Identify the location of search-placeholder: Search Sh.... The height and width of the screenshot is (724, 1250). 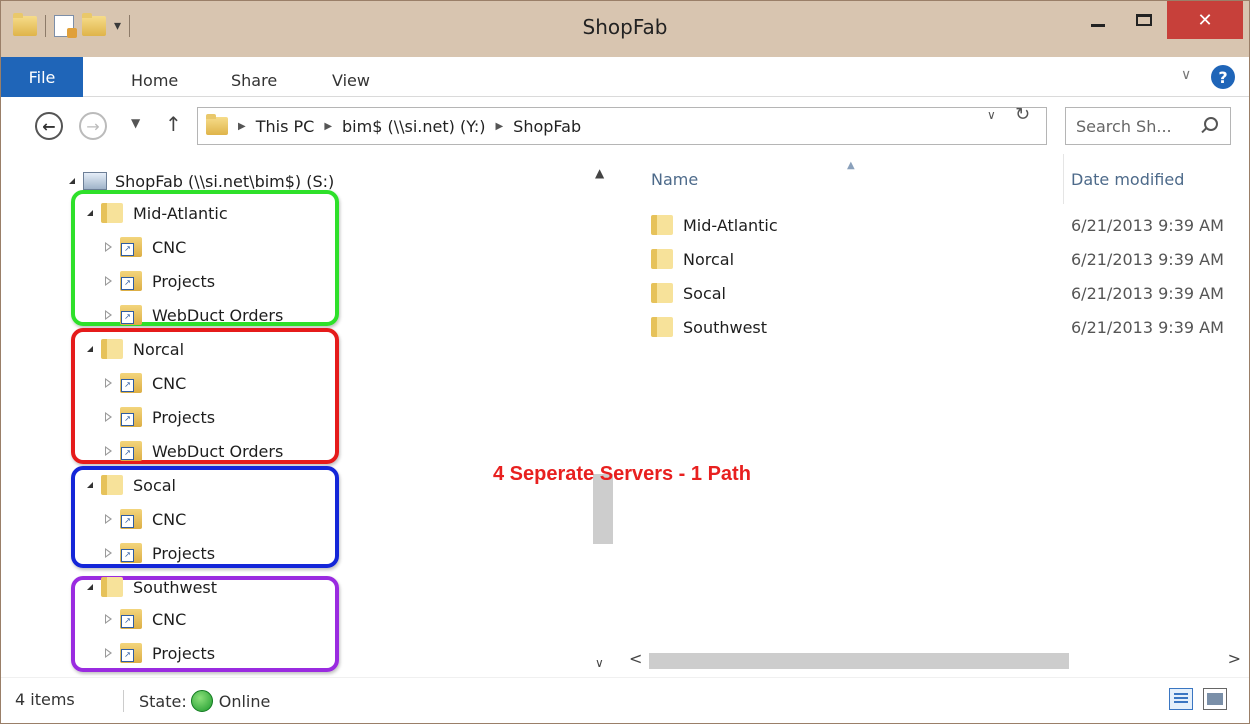
(1124, 126).